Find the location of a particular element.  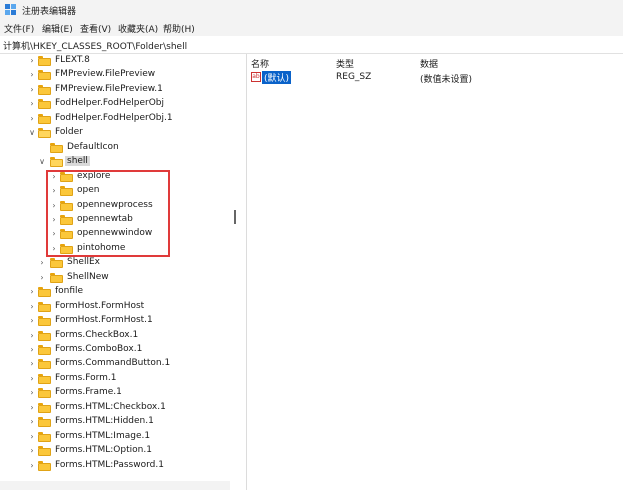

tree-node: › Forms.Form.1 is located at coordinates (115, 379).